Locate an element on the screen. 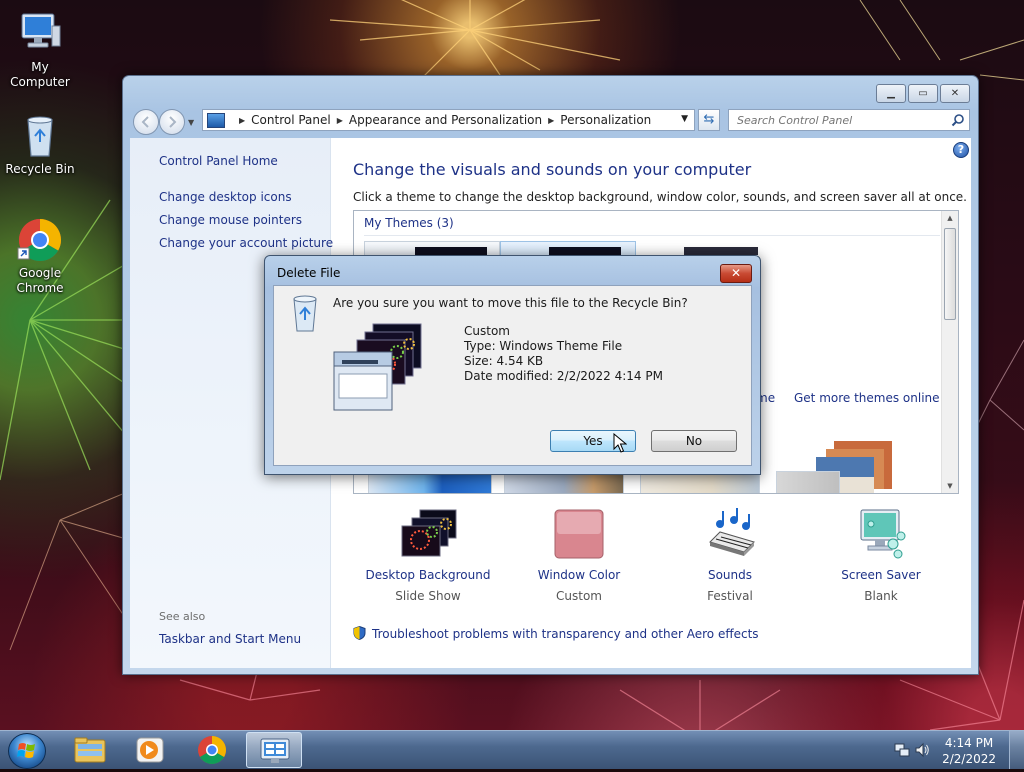 This screenshot has width=1024, height=772. show-desktop-button is located at coordinates (1016, 750).